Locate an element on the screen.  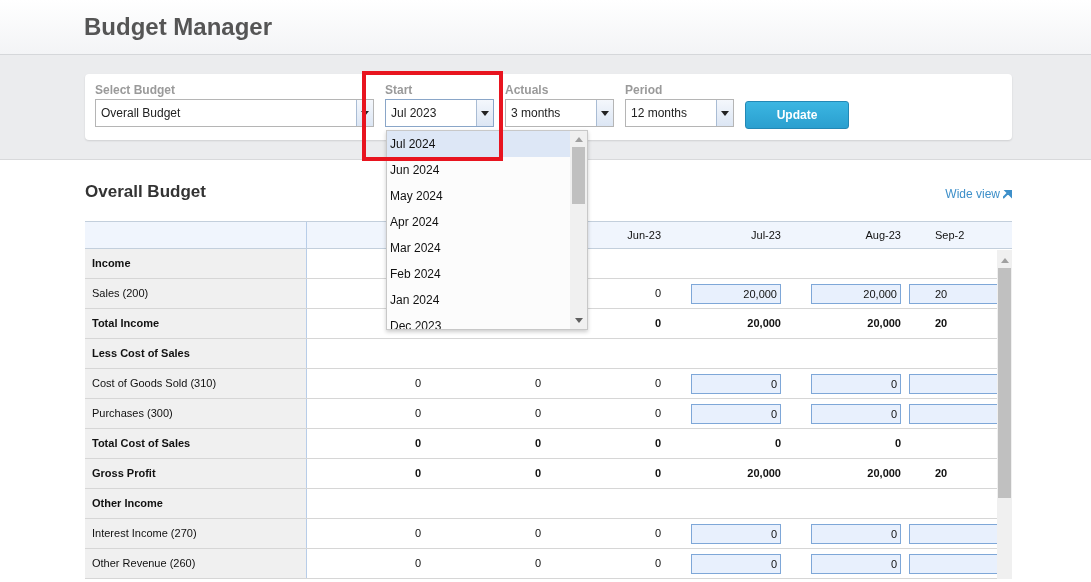
column-header: Jul-23 is located at coordinates (766, 235).